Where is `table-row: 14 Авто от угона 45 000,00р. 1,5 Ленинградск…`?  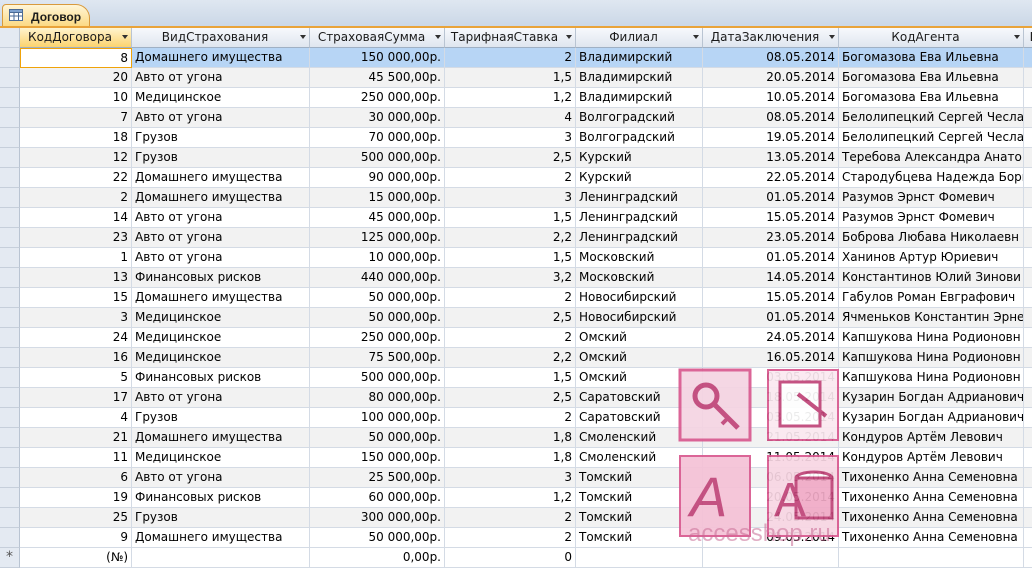 table-row: 14 Авто от угона 45 000,00р. 1,5 Ленинградск… is located at coordinates (516, 218).